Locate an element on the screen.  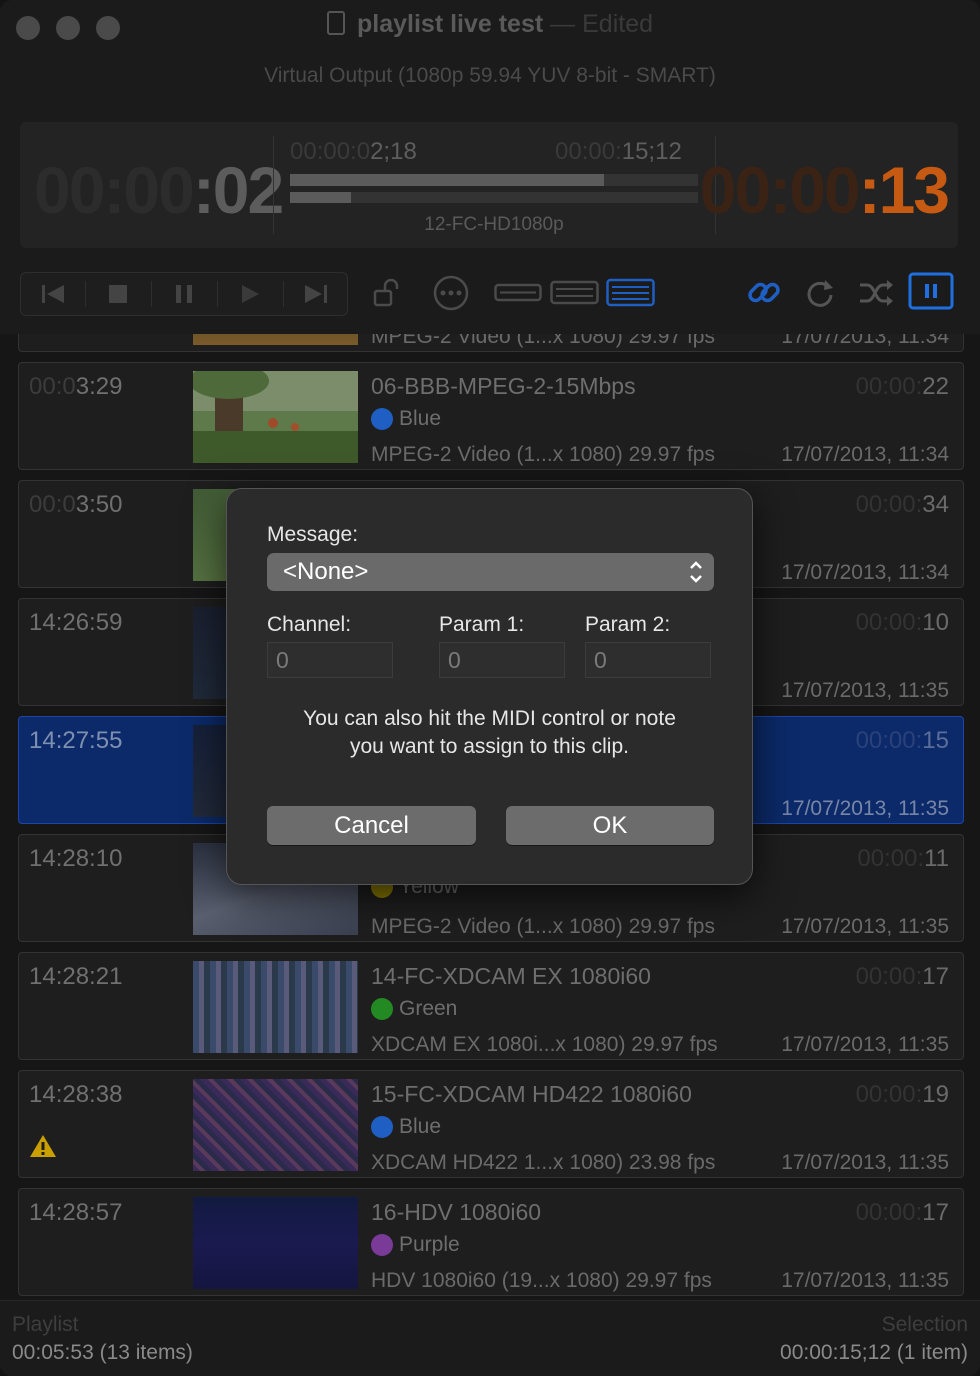
clip-elapsed: 00:00:02;18 is located at coordinates (353, 152).